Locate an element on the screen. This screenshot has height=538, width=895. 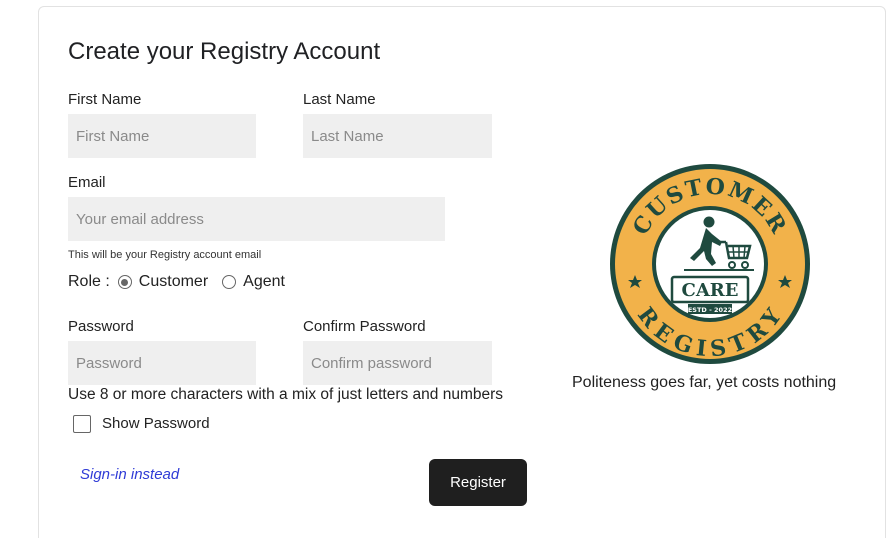
role-option-customer: Customer is located at coordinates (163, 282).